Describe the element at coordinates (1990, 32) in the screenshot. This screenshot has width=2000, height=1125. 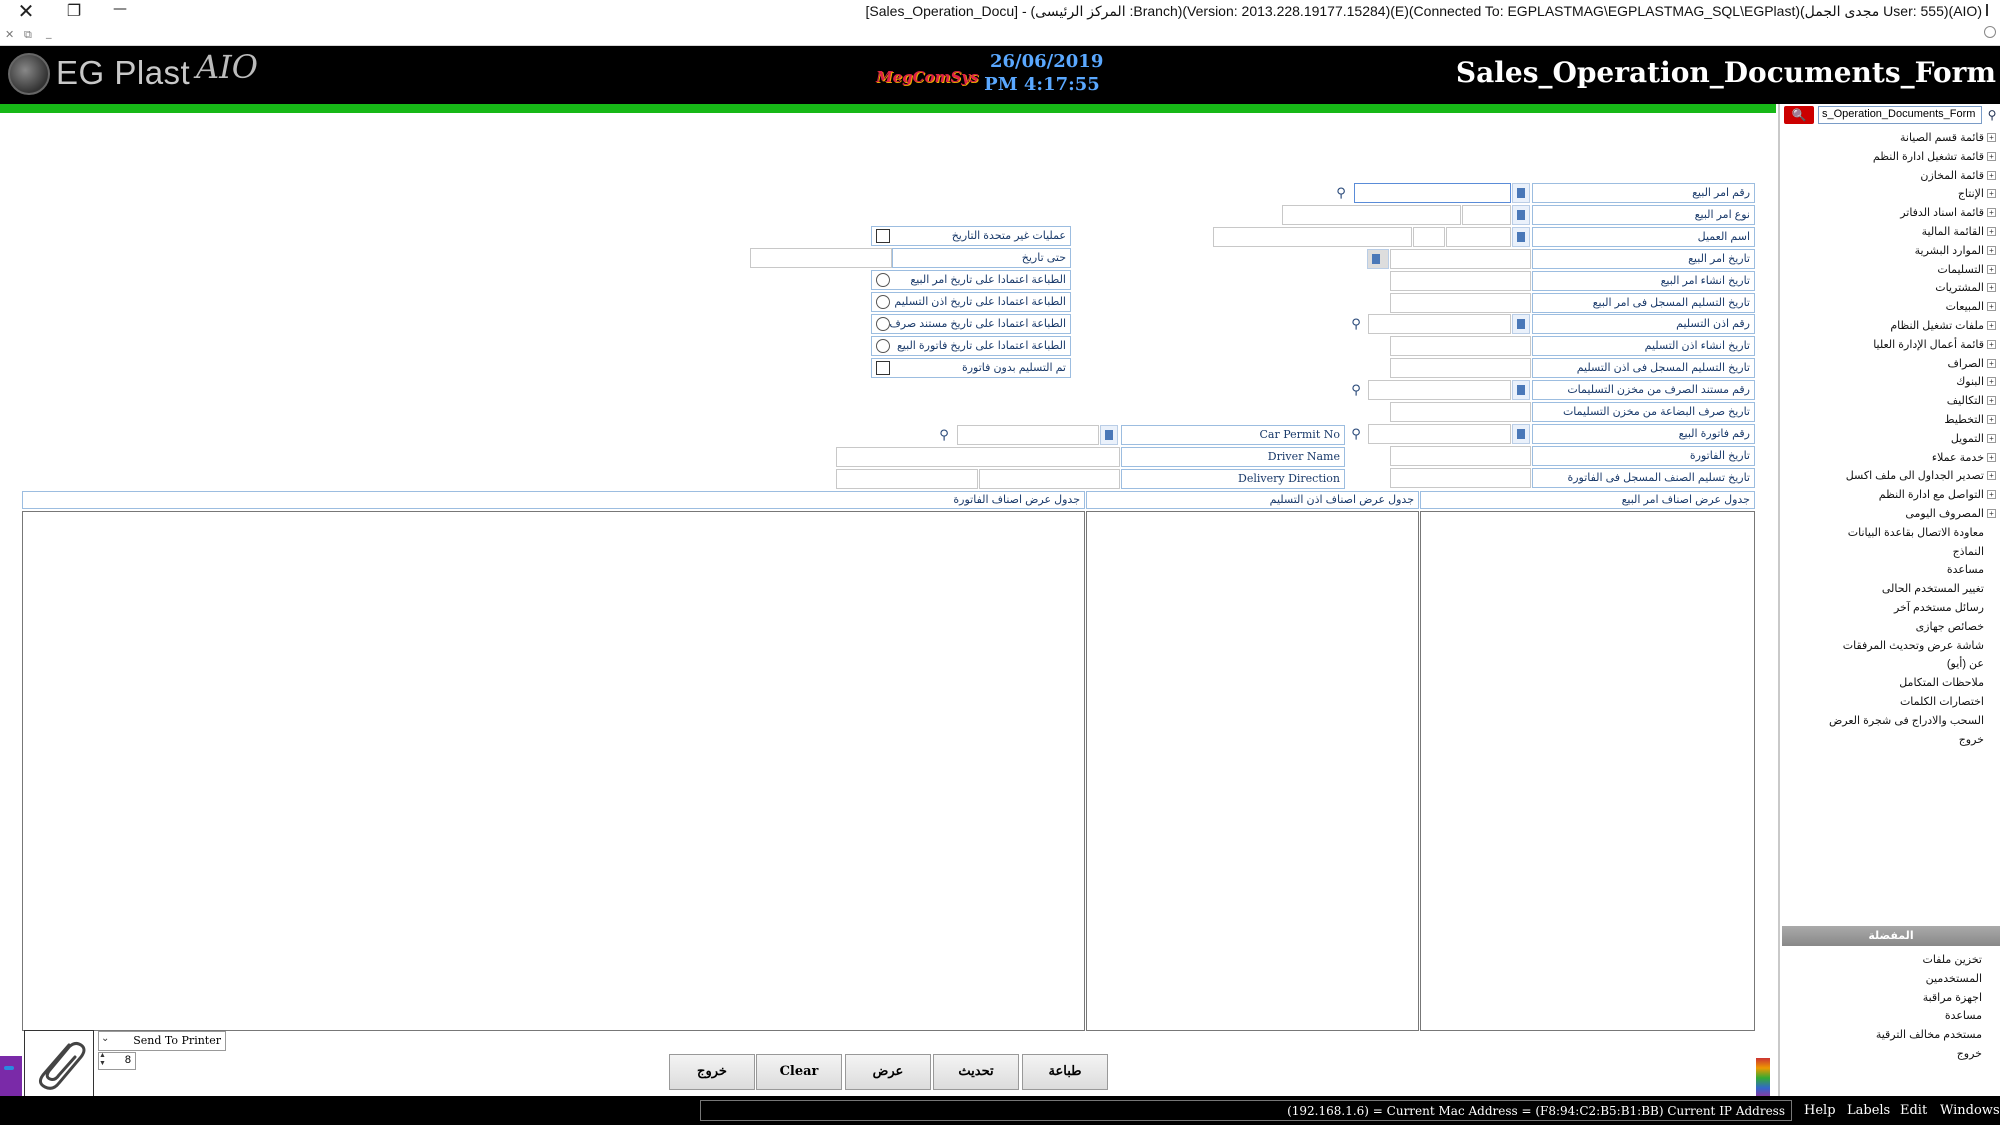
I see `settings-icon` at that location.